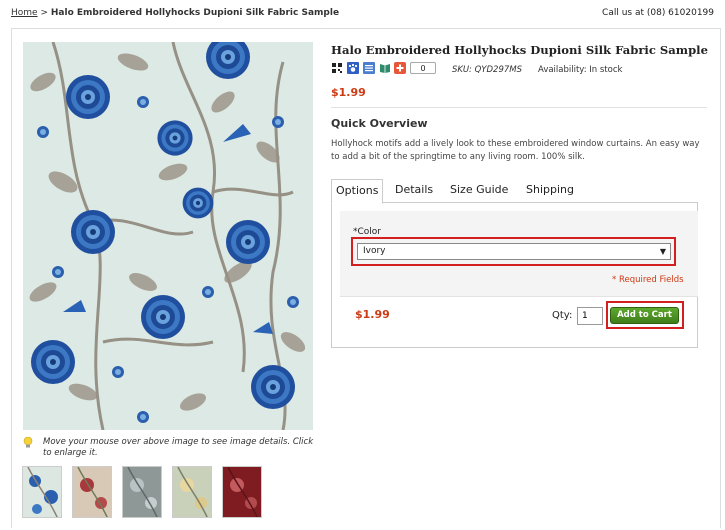 The height and width of the screenshot is (530, 725). What do you see at coordinates (348, 92) in the screenshot?
I see `product-price: $1.99` at bounding box center [348, 92].